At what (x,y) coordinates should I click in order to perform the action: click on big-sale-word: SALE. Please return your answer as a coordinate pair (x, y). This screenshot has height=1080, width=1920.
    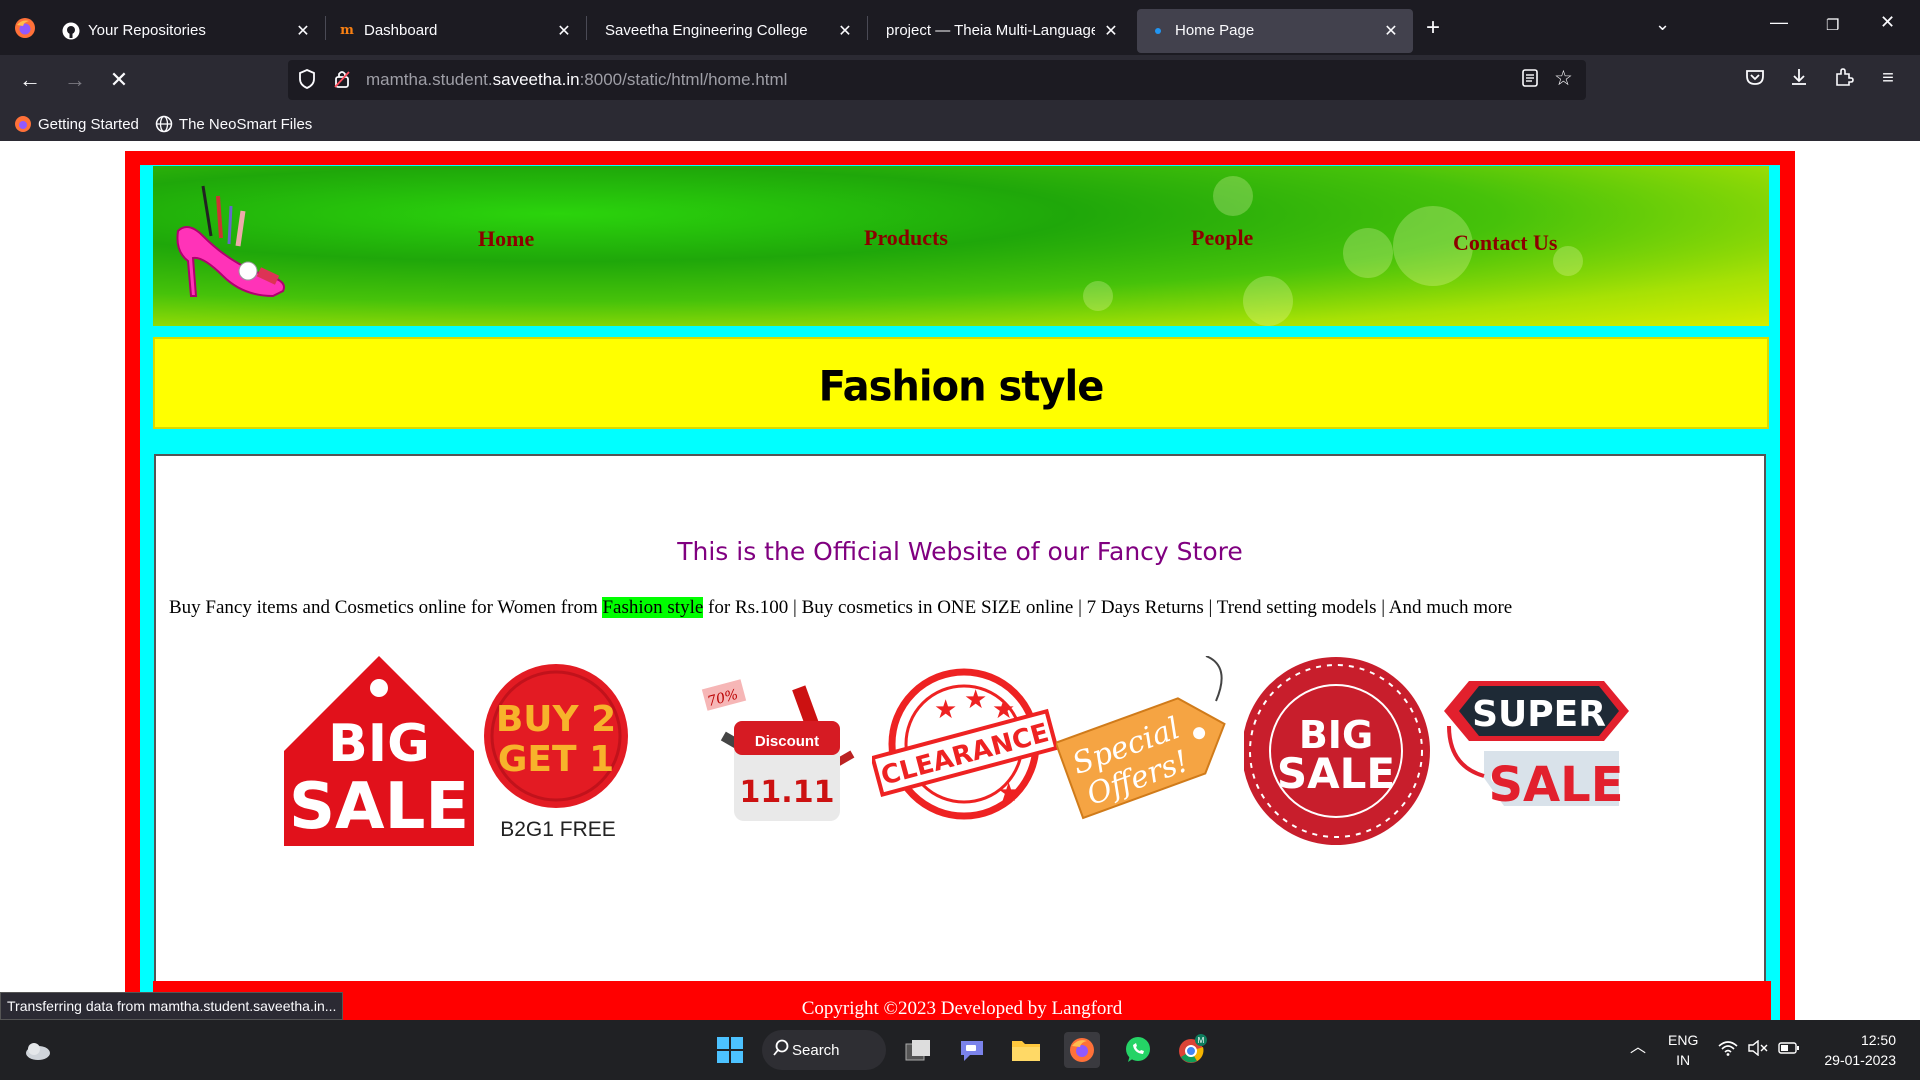
    Looking at the image, I should click on (379, 807).